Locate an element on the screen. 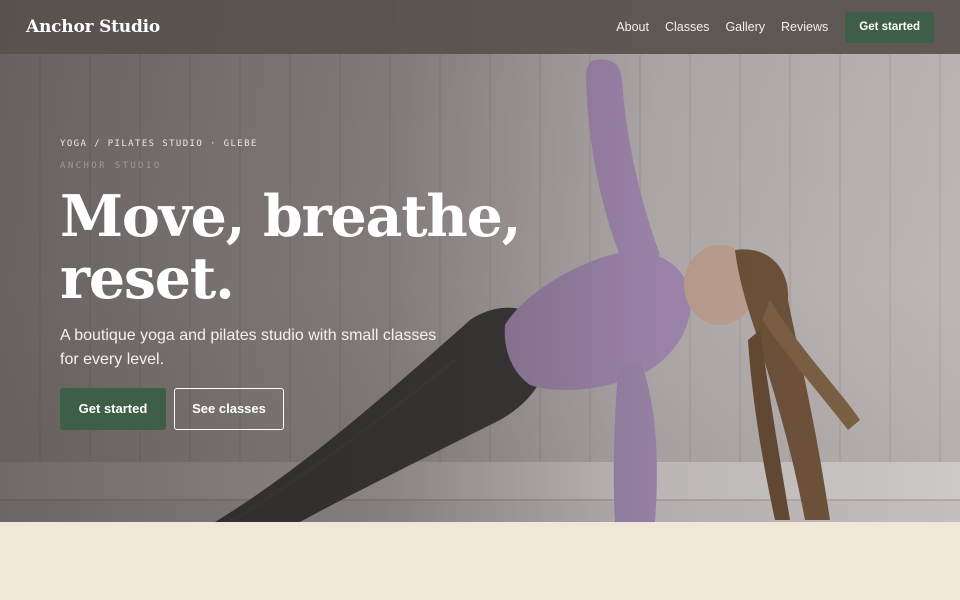  nav-get-started-button: Get started is located at coordinates (889, 27).